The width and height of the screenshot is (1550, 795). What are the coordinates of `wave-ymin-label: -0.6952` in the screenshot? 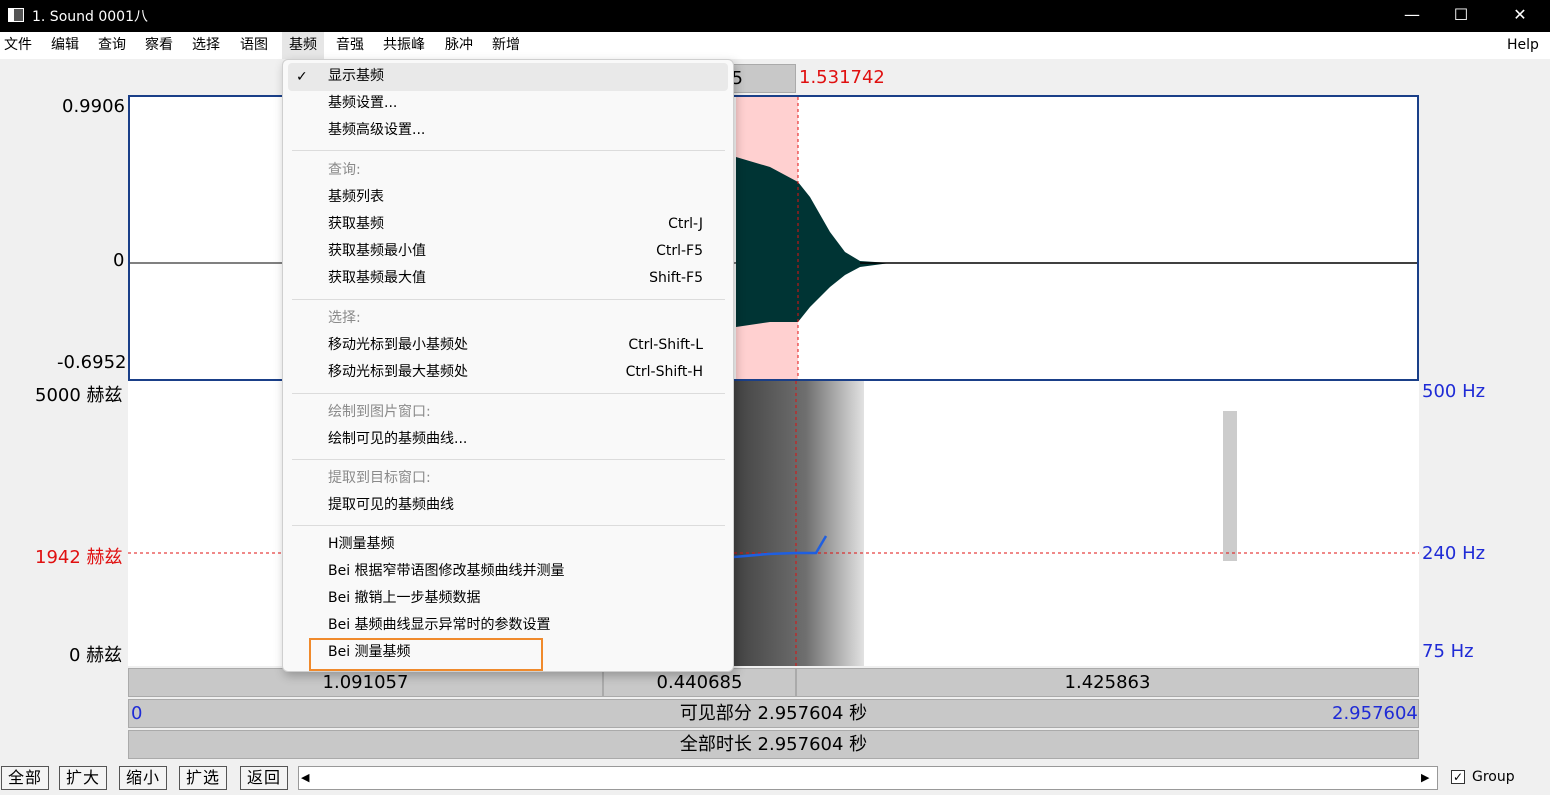 It's located at (92, 362).